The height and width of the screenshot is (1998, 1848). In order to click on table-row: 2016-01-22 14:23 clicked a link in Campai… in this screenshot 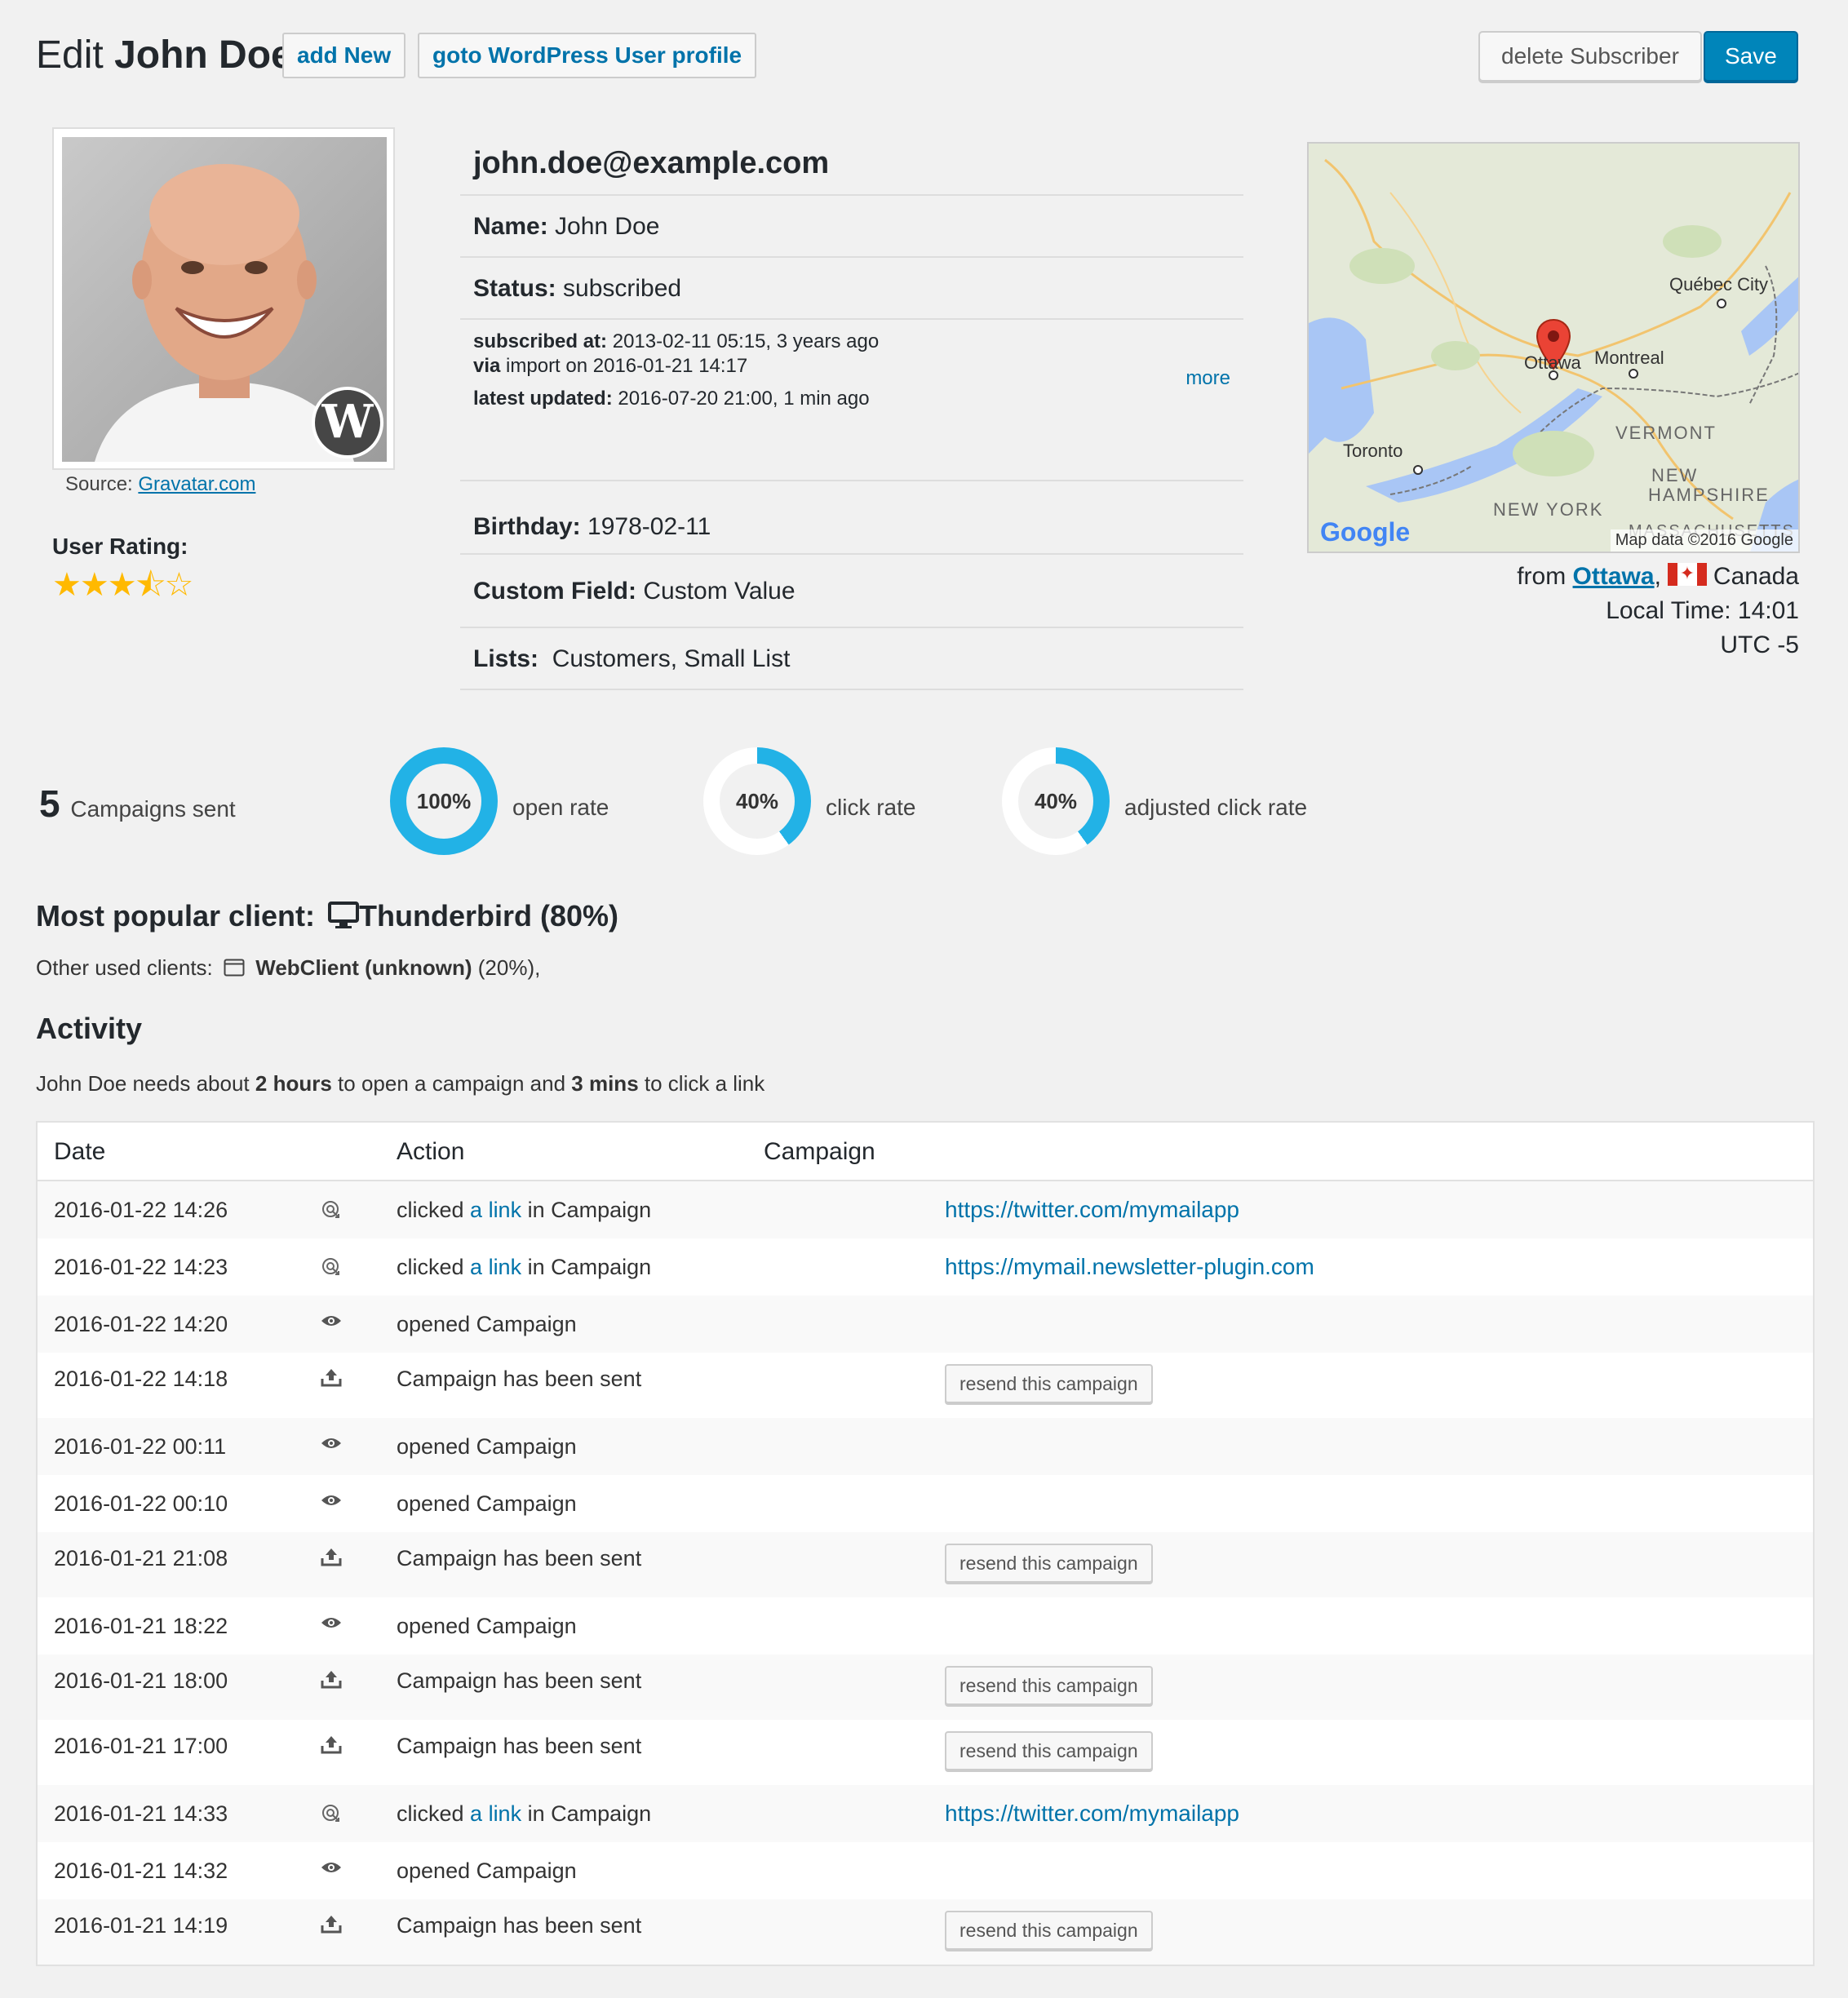, I will do `click(925, 1267)`.